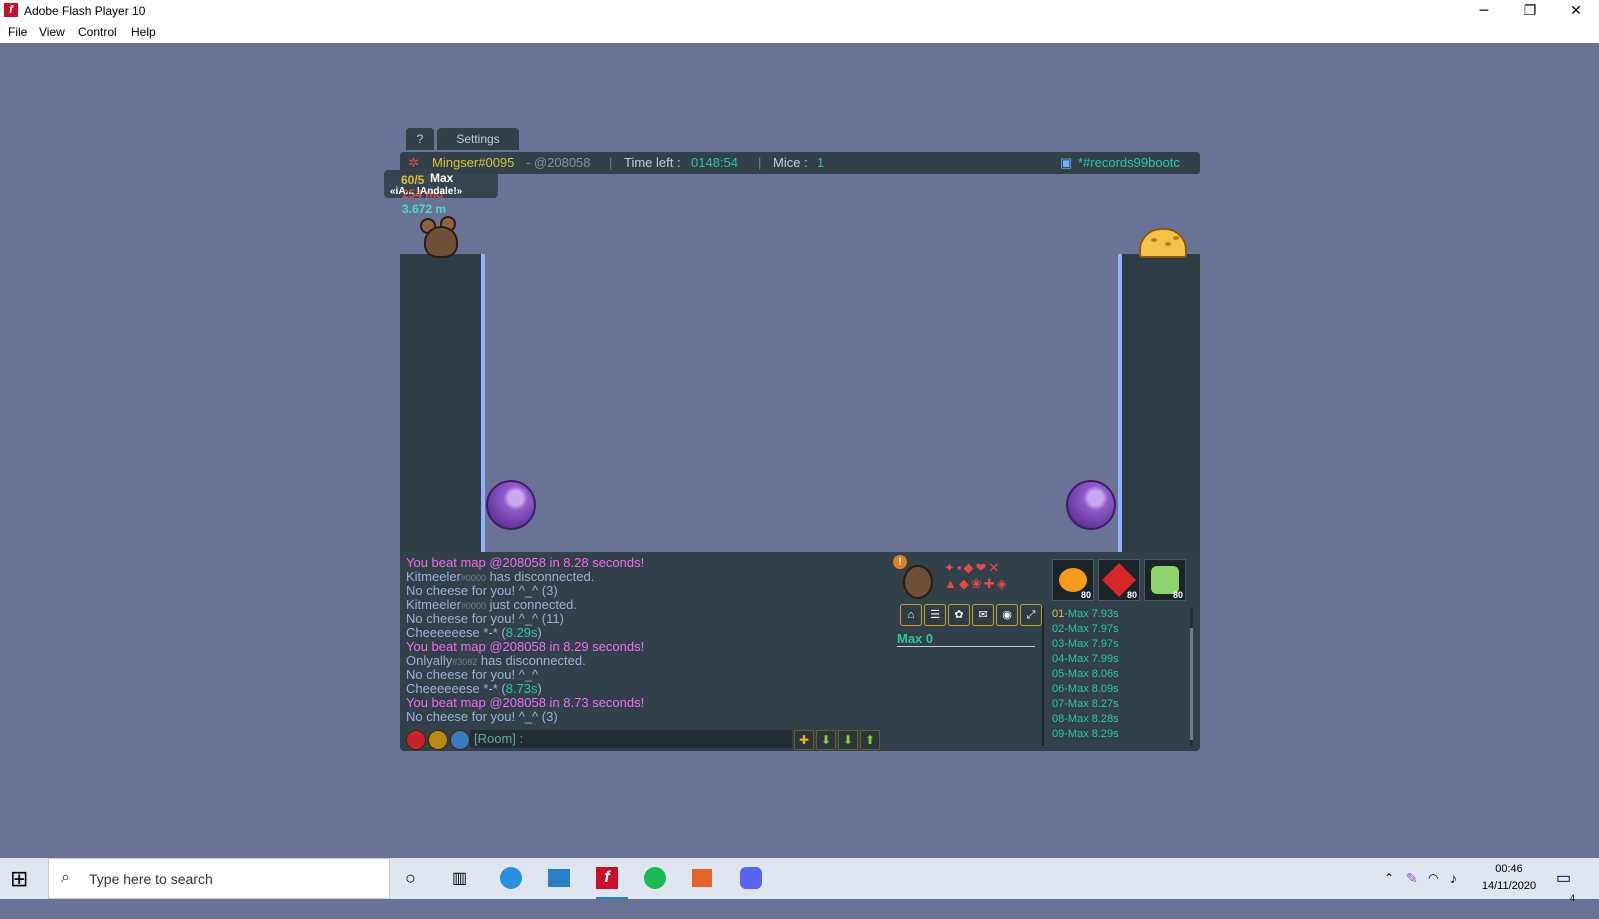 The width and height of the screenshot is (1599, 919). What do you see at coordinates (474, 688) in the screenshot?
I see `chat-line: Cheeeeeese *-* (8.73s)` at bounding box center [474, 688].